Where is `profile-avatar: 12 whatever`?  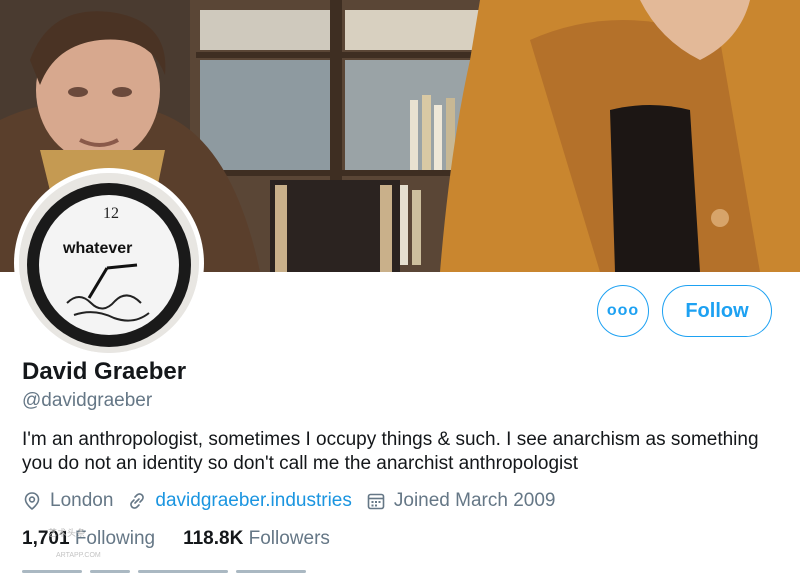 profile-avatar: 12 whatever is located at coordinates (109, 263).